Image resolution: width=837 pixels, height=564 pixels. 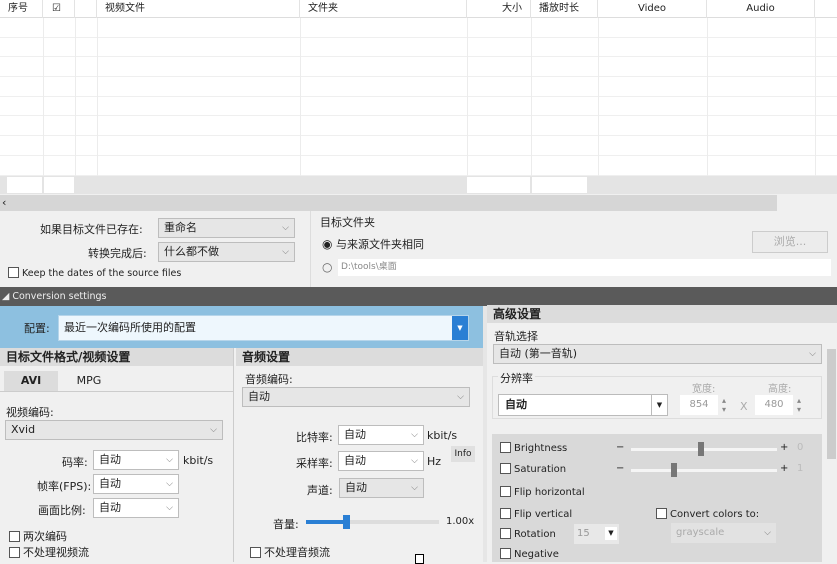 I want to click on height-input: 480, so click(x=774, y=405).